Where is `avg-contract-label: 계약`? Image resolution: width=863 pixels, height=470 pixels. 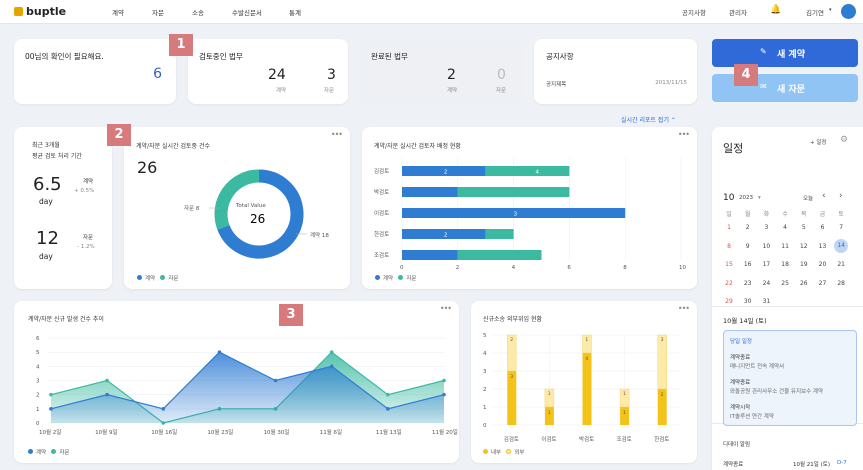 avg-contract-label: 계약 is located at coordinates (88, 182).